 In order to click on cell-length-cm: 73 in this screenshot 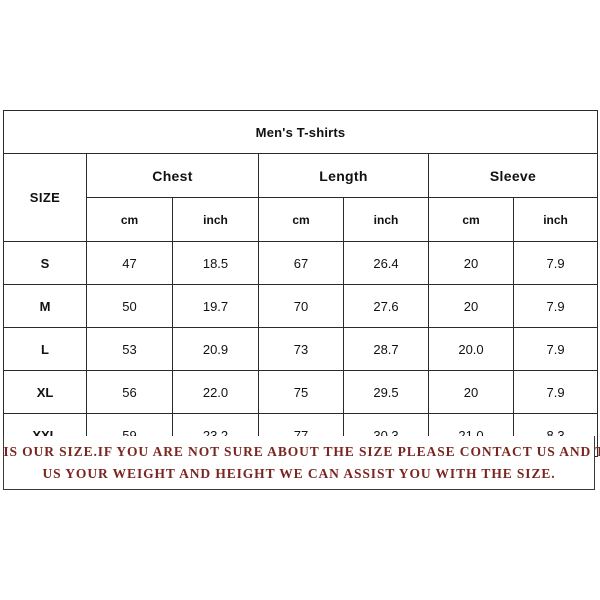, I will do `click(301, 349)`.